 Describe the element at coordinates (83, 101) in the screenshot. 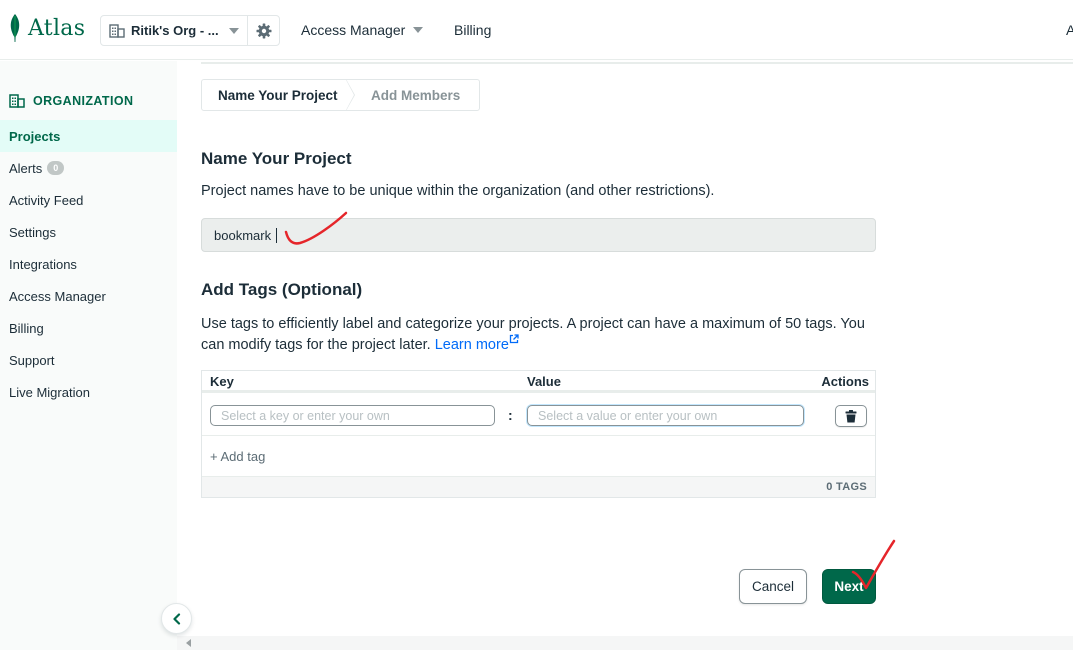

I see `sidebar-section-title: ORGANIZATION` at that location.